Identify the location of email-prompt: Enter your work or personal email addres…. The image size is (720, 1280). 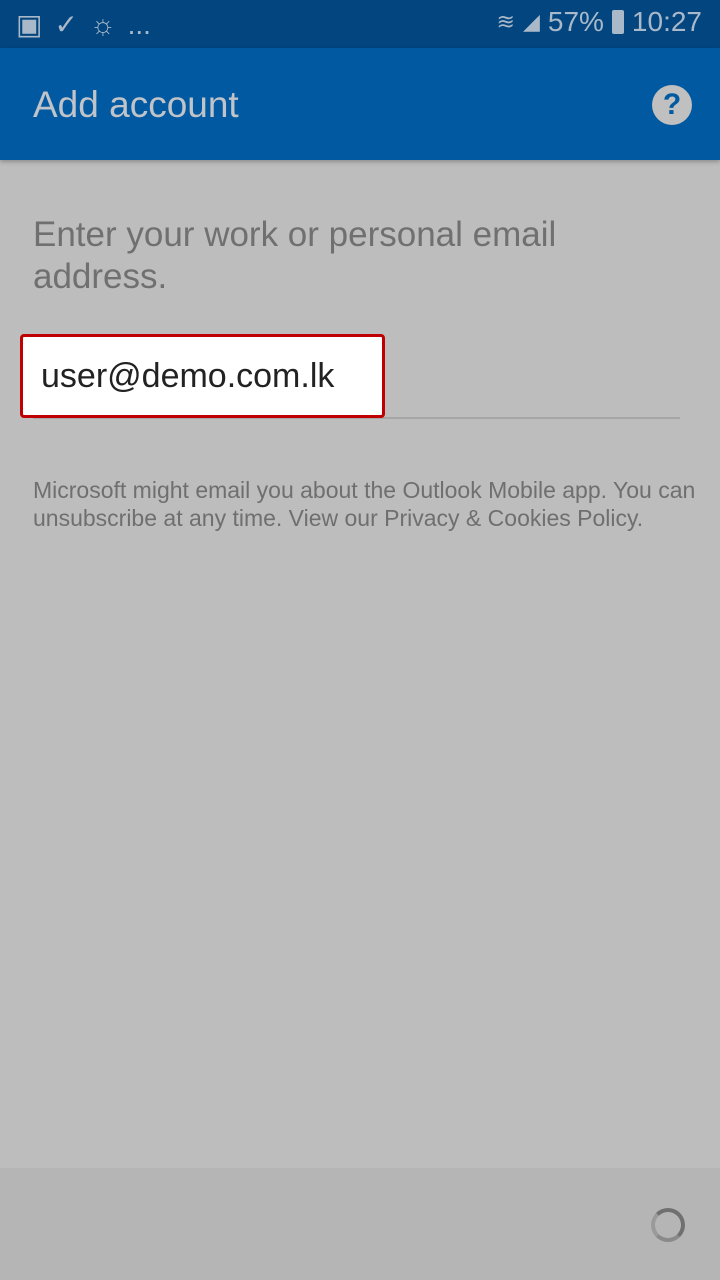
(295, 255).